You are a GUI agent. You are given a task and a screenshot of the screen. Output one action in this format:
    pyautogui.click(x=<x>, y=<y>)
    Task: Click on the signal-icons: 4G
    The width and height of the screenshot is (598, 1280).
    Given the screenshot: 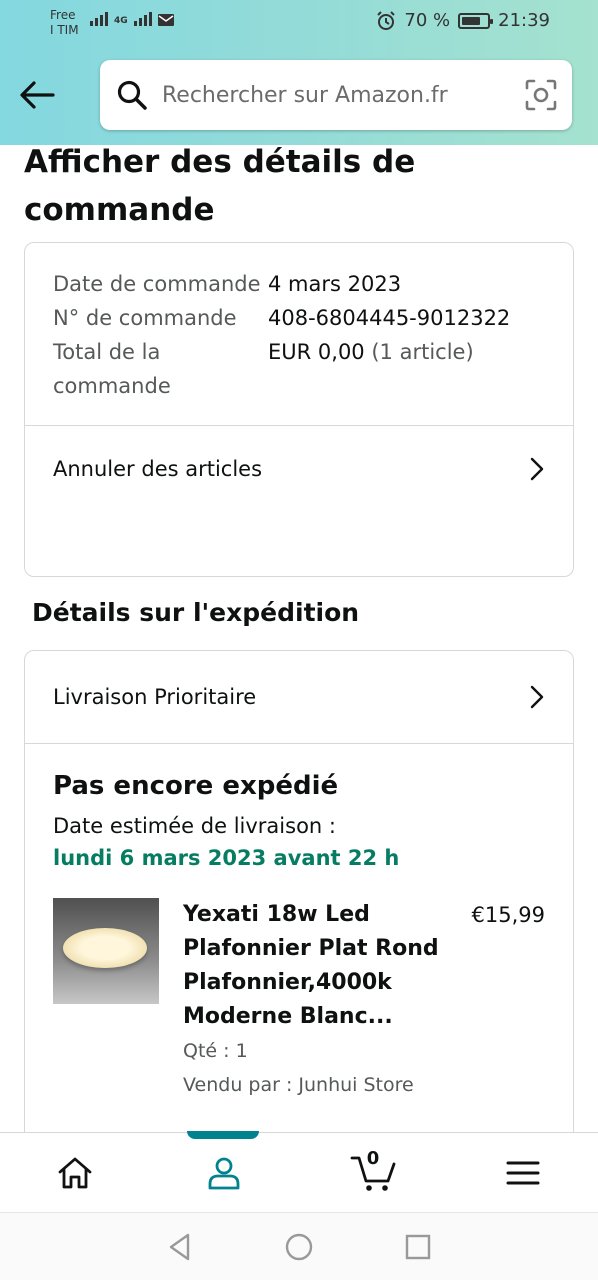 What is the action you would take?
    pyautogui.click(x=132, y=19)
    